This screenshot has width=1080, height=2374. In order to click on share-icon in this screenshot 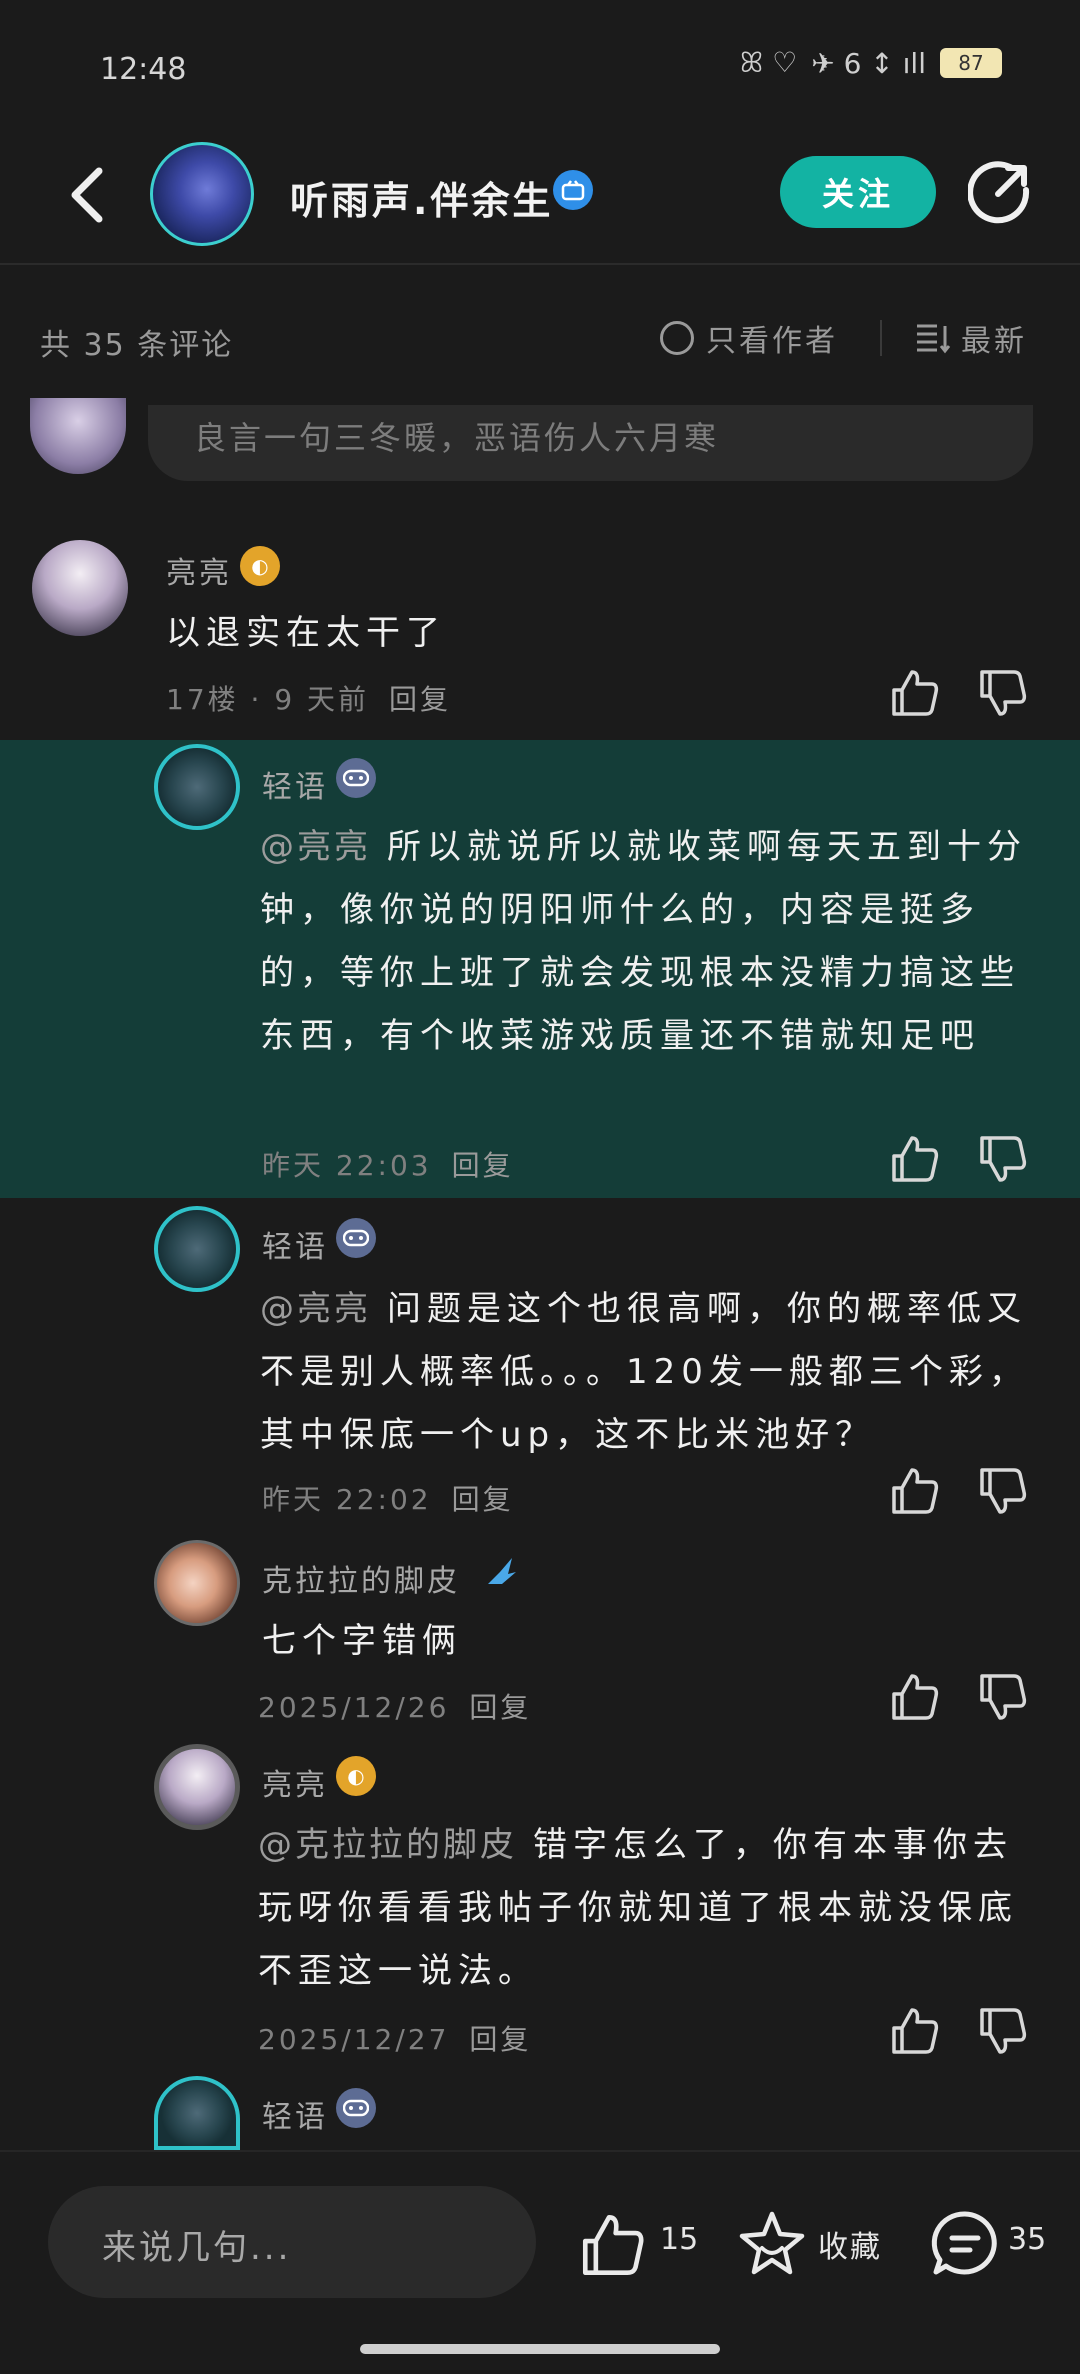, I will do `click(998, 192)`.